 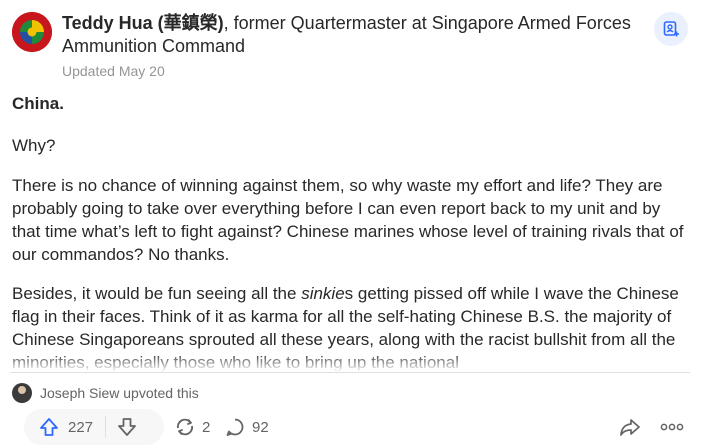 What do you see at coordinates (81, 427) in the screenshot?
I see `upvote-count: 227` at bounding box center [81, 427].